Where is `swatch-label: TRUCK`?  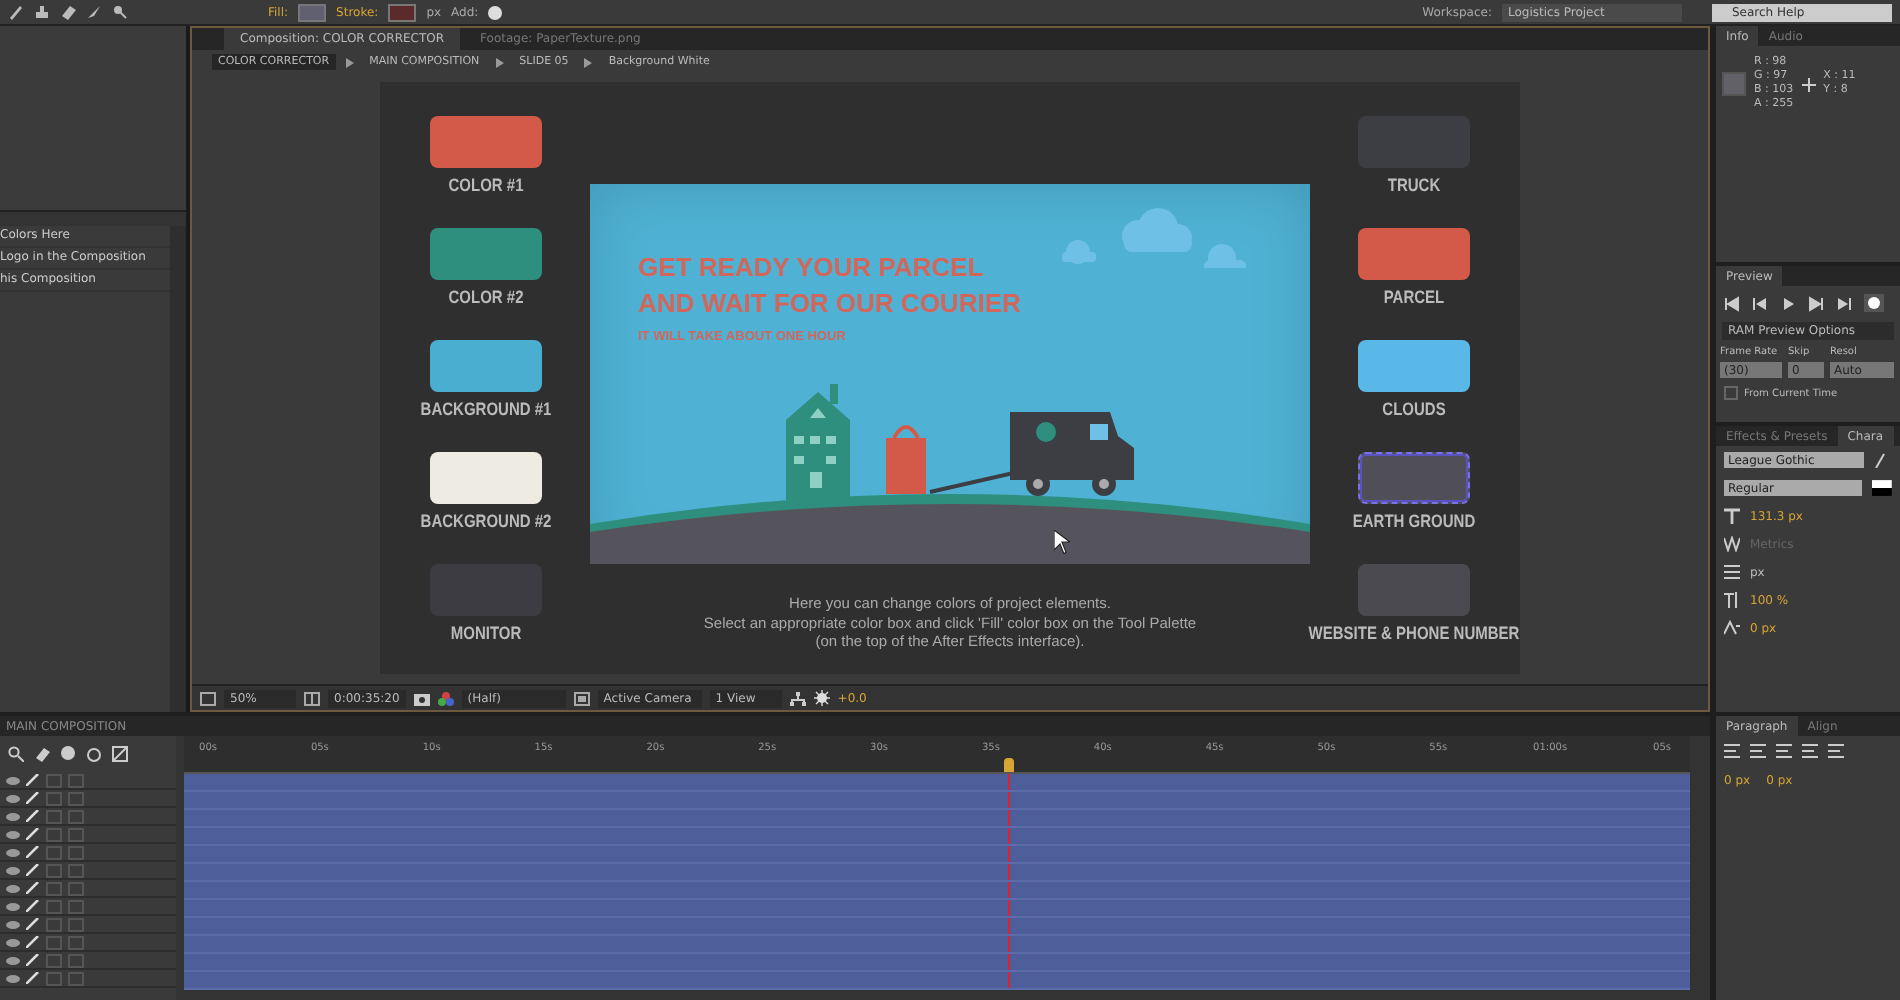 swatch-label: TRUCK is located at coordinates (1414, 184).